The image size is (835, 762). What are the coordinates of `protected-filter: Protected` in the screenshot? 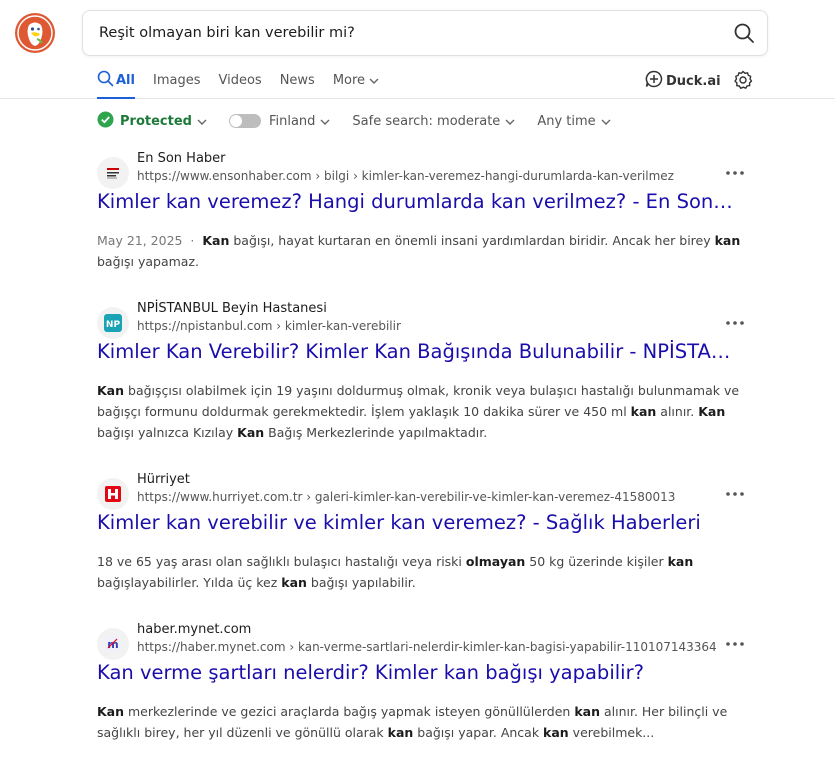 It's located at (152, 121).